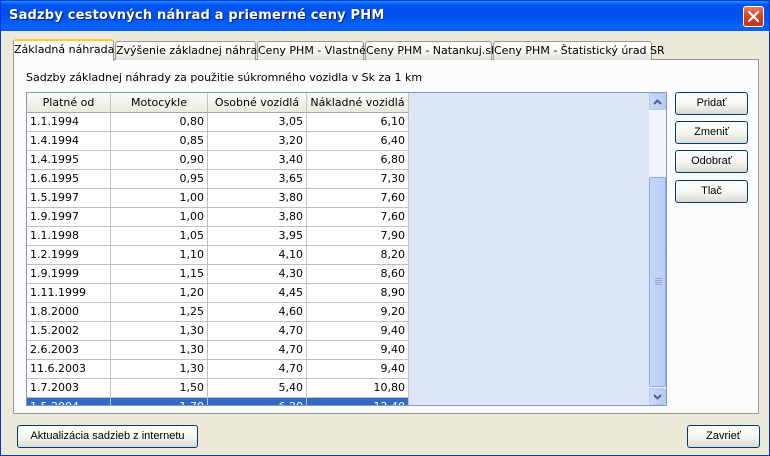 Image resolution: width=770 pixels, height=456 pixels. I want to click on table-row: 2.6.2003 1,30 4,70 9,40, so click(218, 350).